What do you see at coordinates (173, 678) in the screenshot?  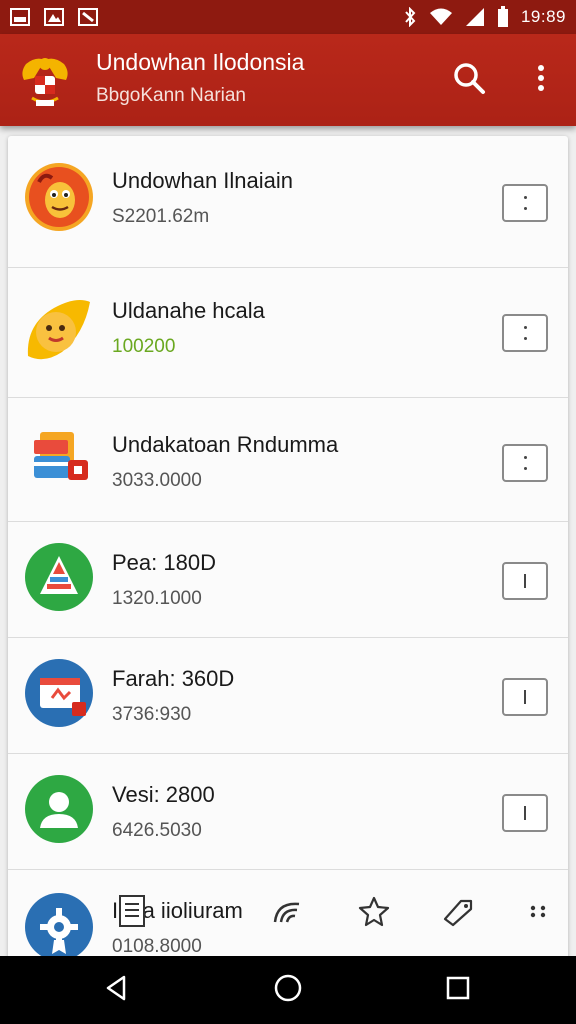 I see `item-title: Farah: 360D` at bounding box center [173, 678].